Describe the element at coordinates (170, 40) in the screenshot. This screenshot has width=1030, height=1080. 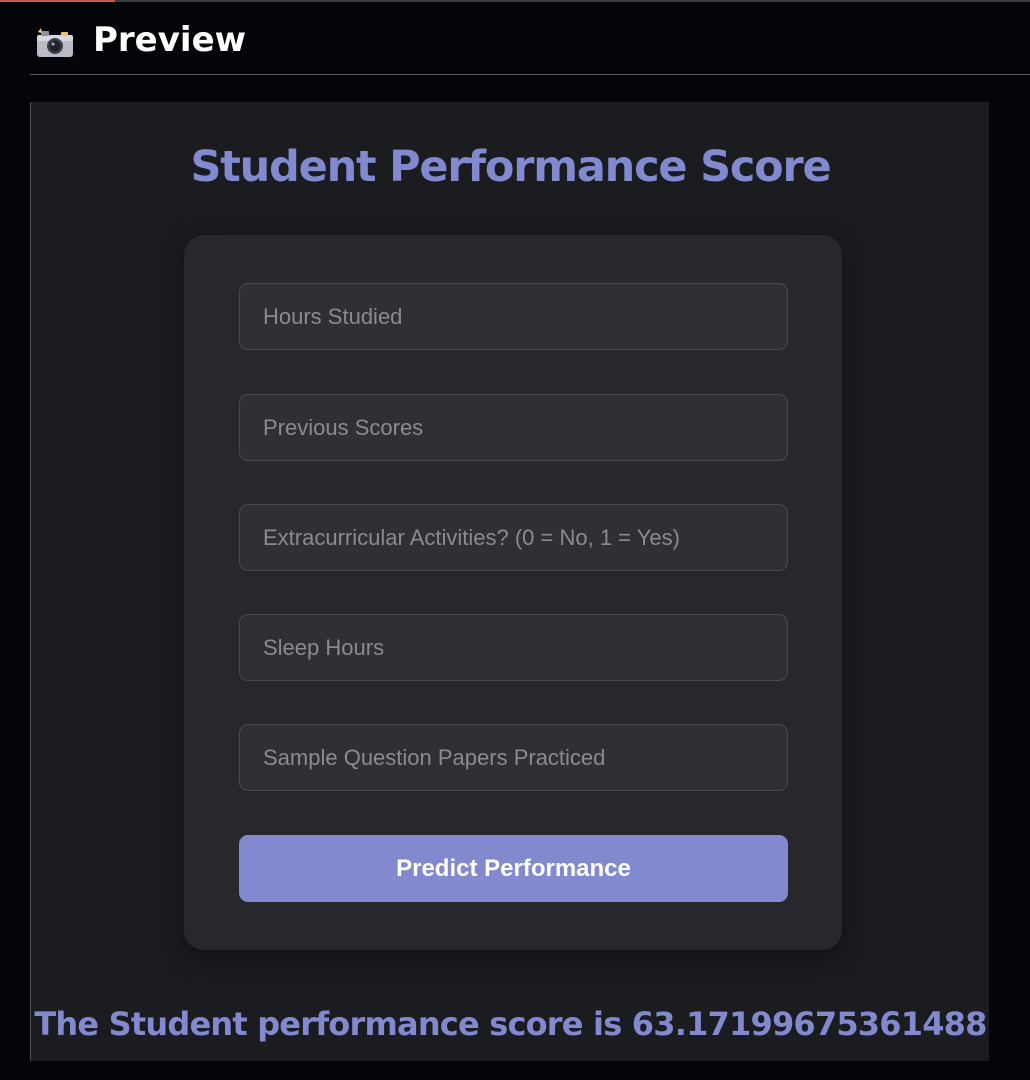
I see `preview-title: Preview` at that location.